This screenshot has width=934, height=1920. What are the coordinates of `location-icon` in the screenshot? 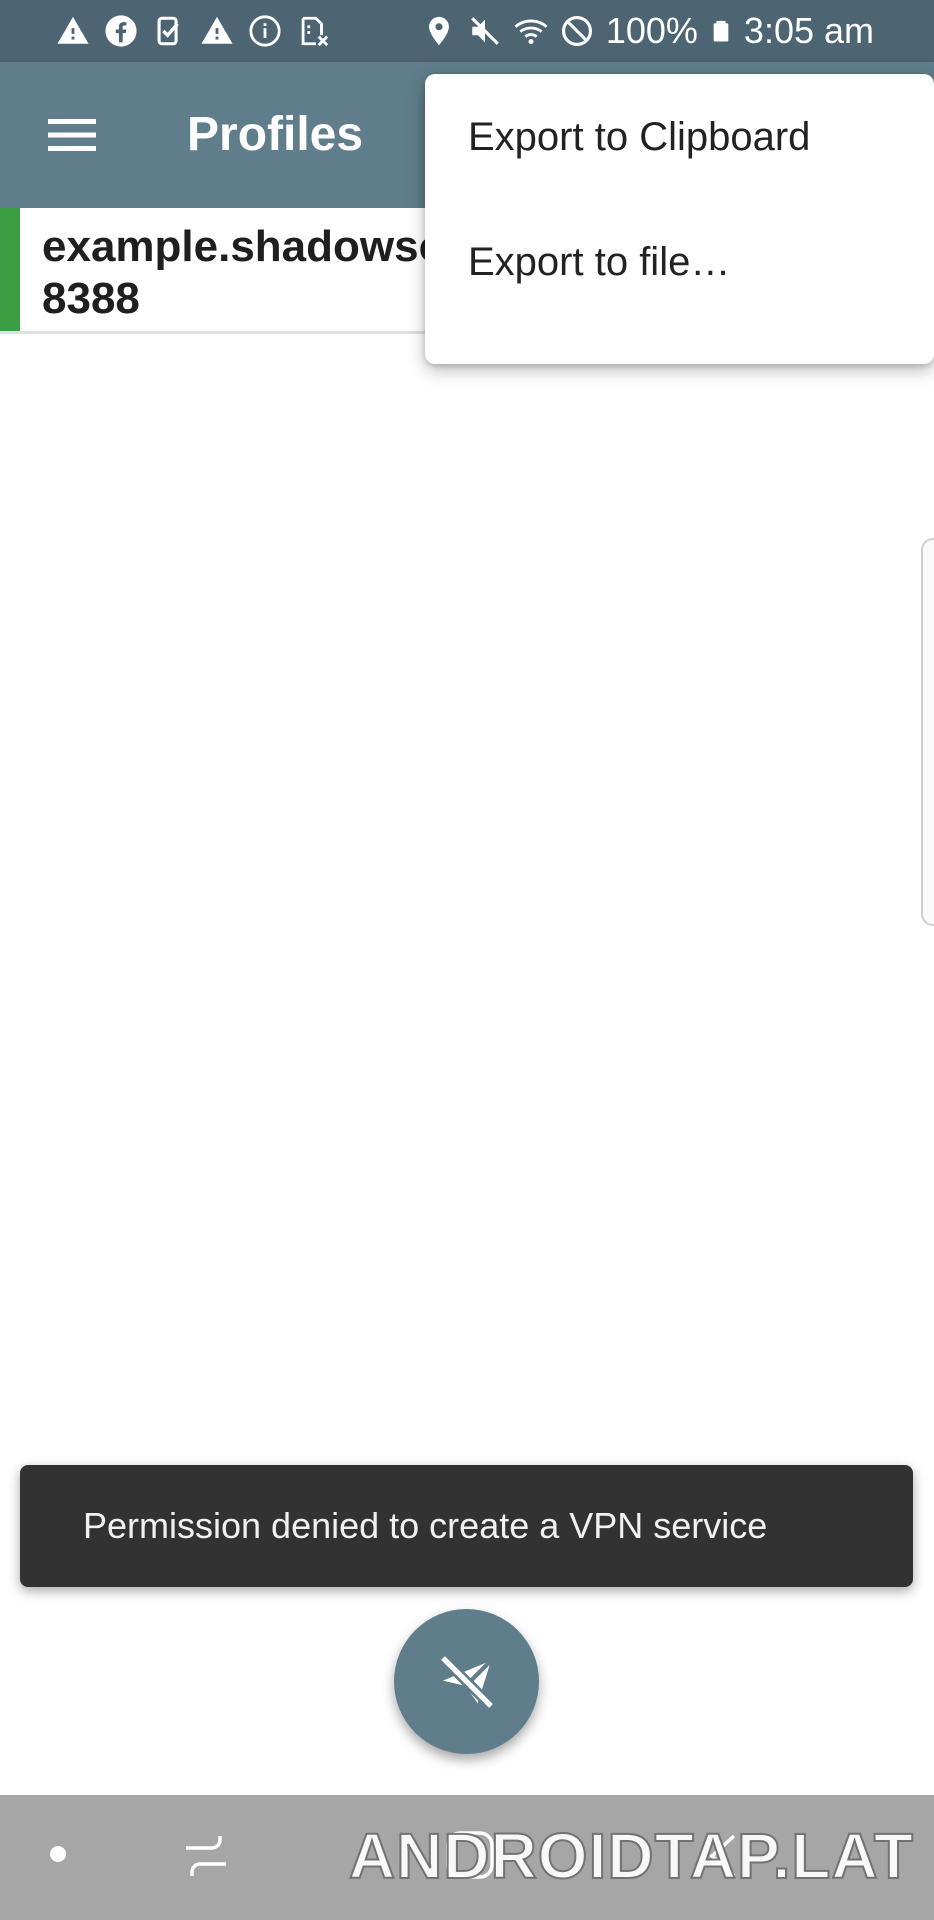 It's located at (438, 31).